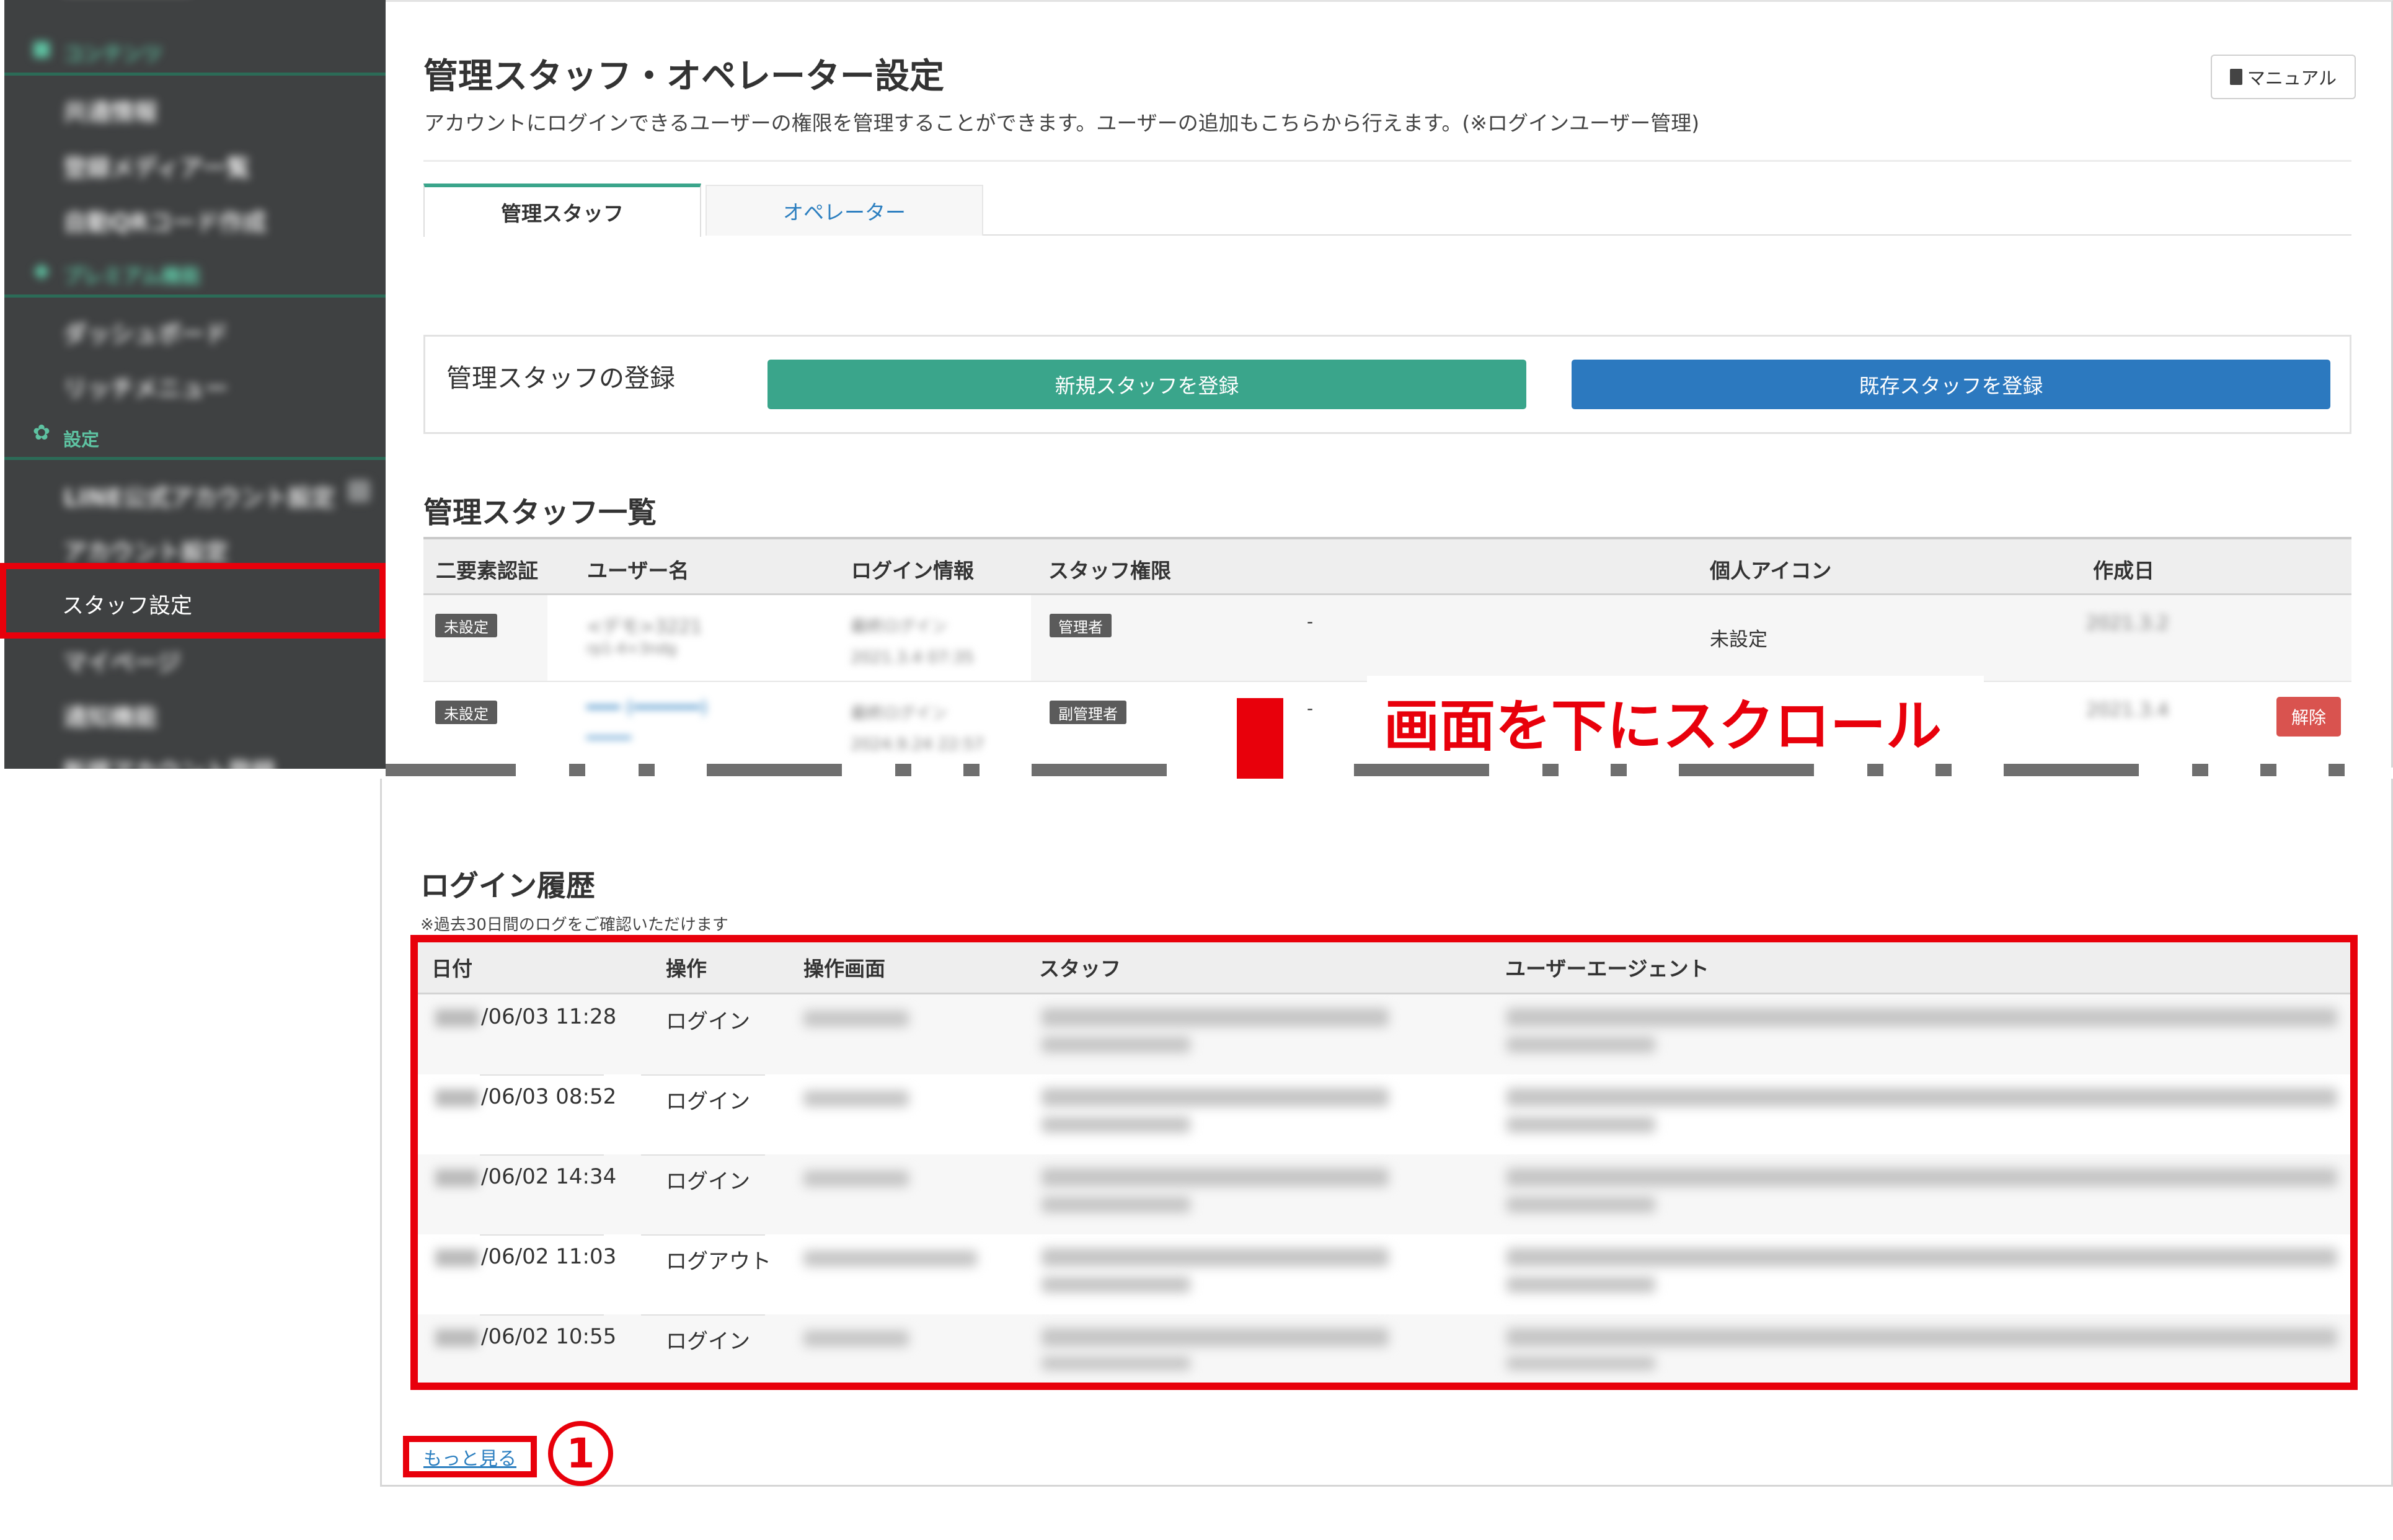  I want to click on manual-button: マニュアル, so click(2283, 77).